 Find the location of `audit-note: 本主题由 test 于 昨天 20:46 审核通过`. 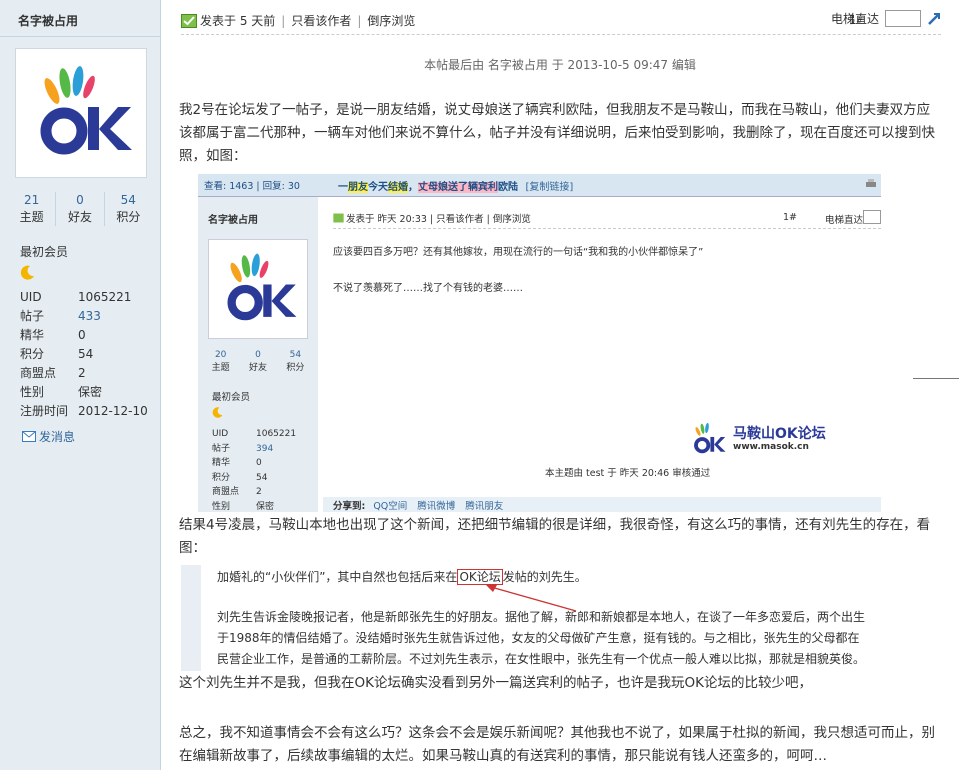

audit-note: 本主题由 test 于 昨天 20:46 审核通过 is located at coordinates (628, 473).